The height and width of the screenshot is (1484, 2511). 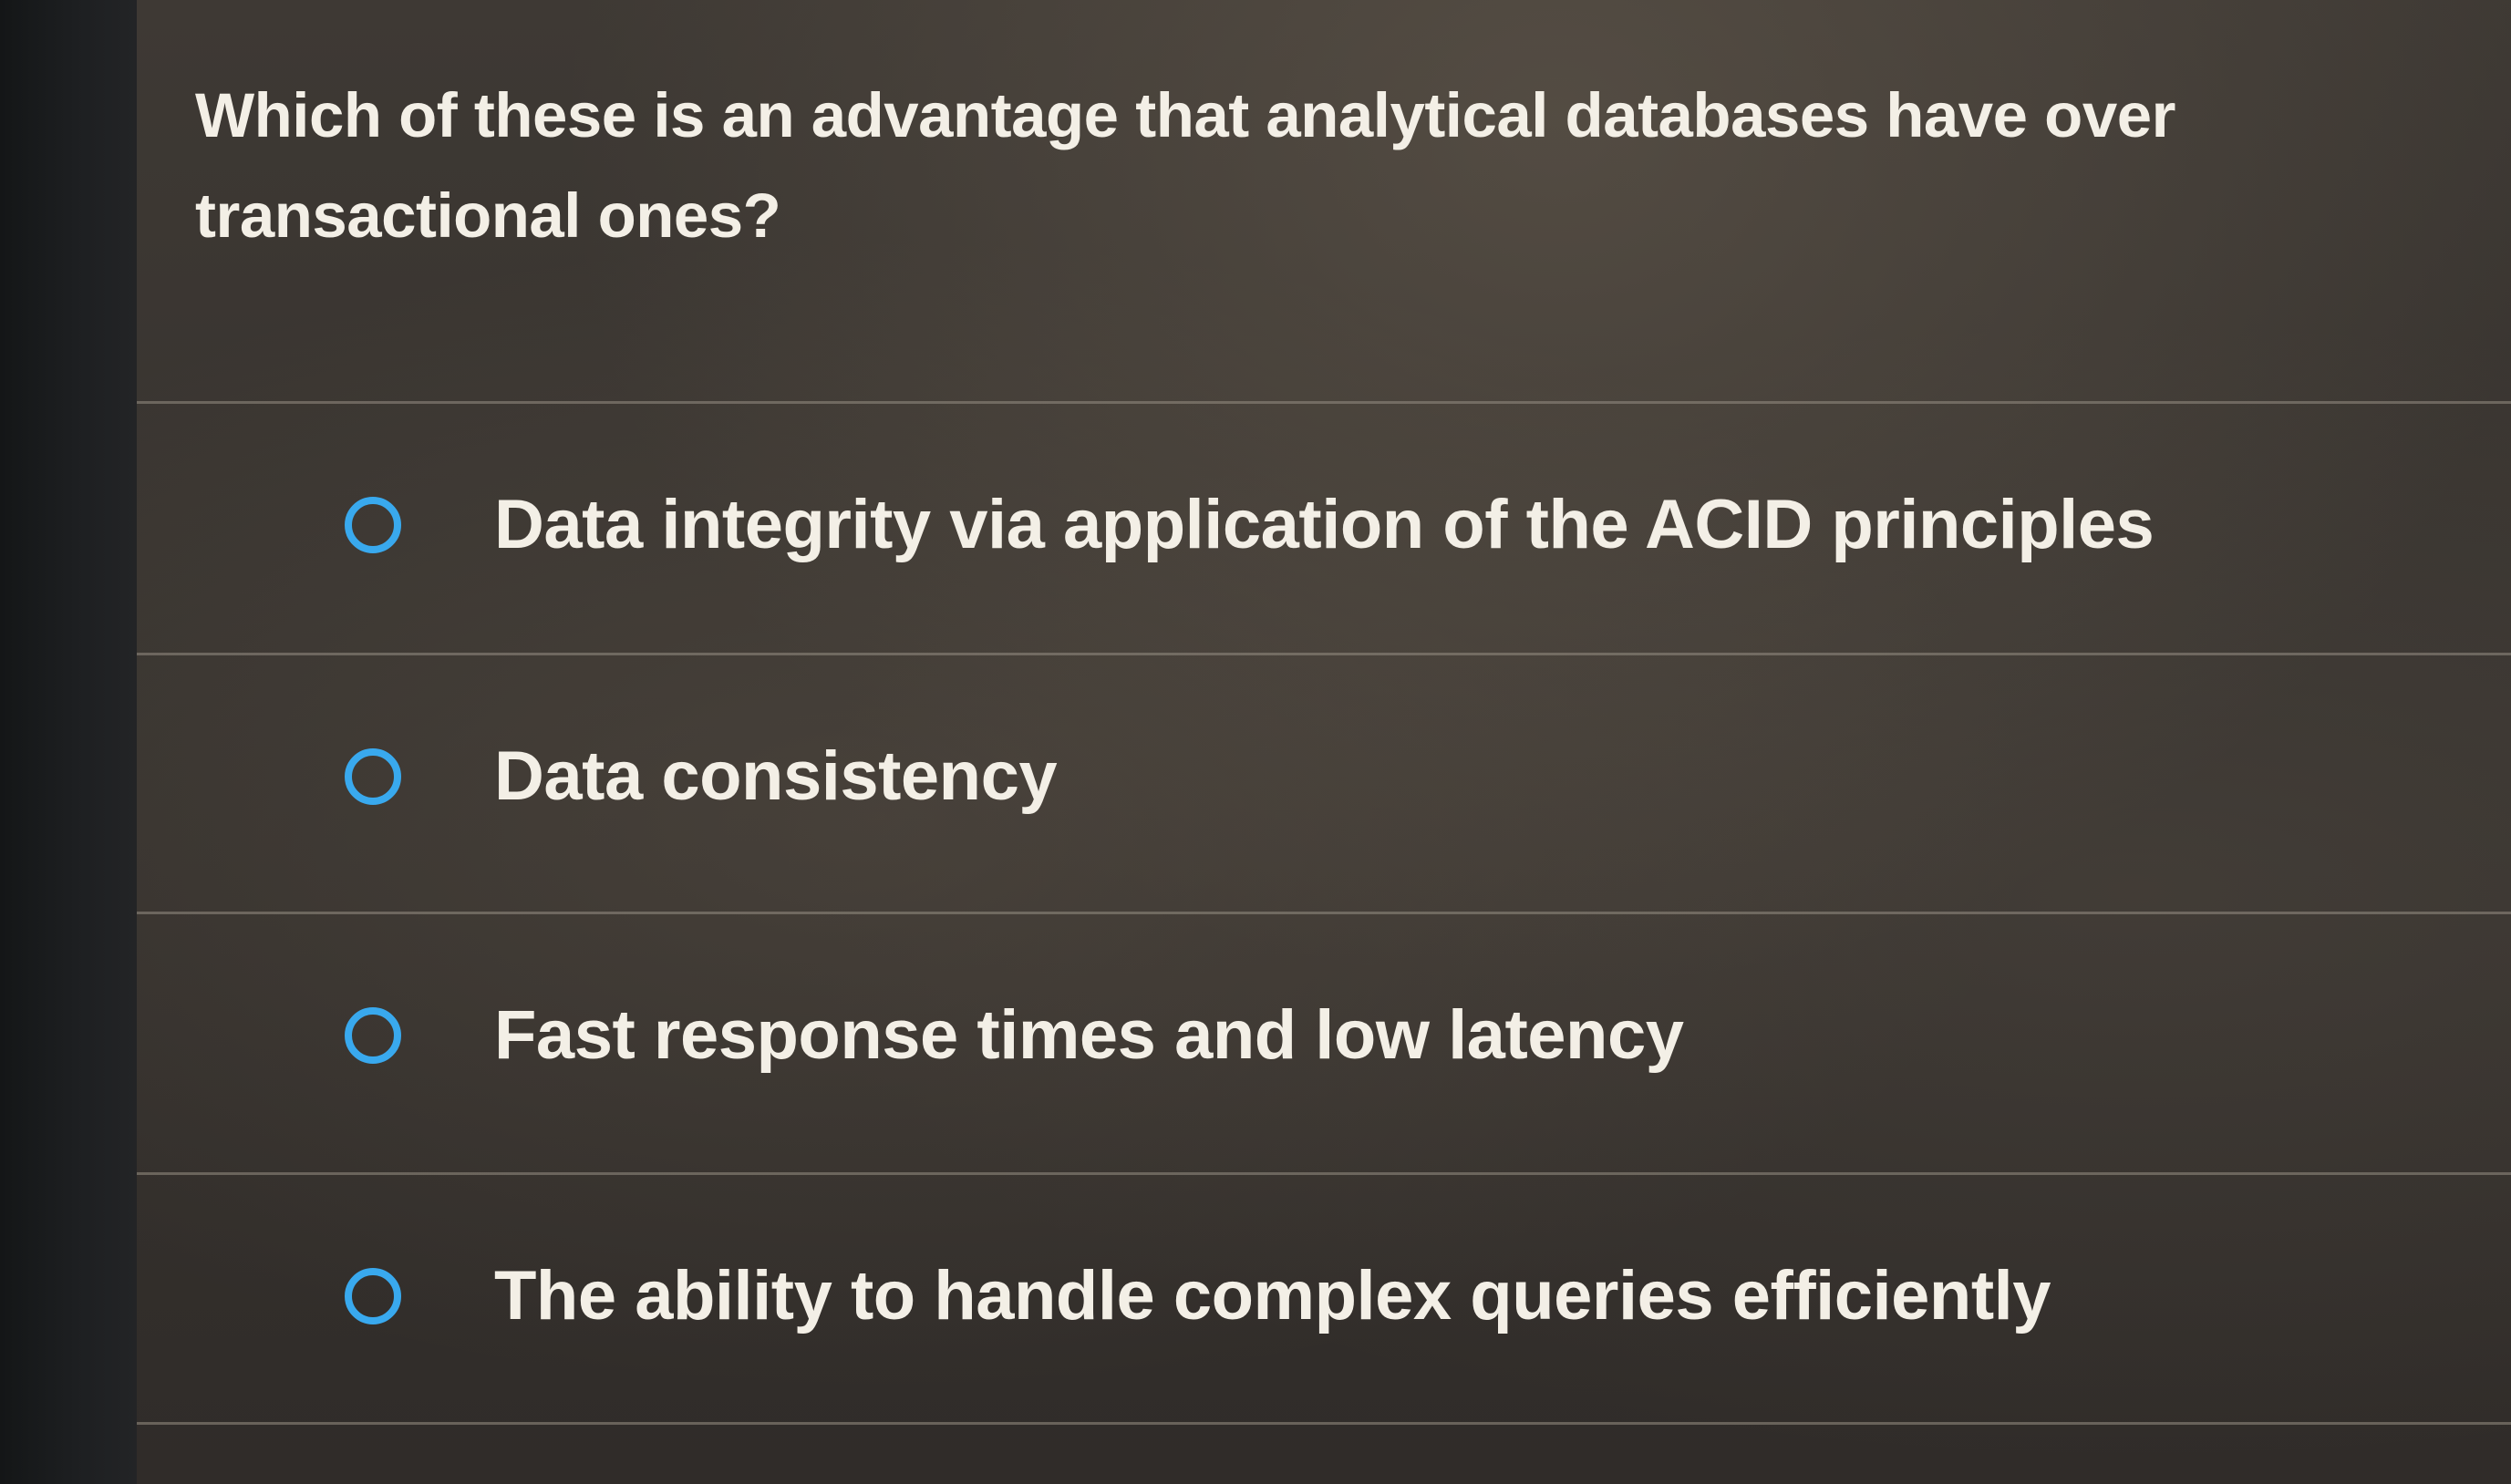 What do you see at coordinates (1324, 1423) in the screenshot?
I see `divider` at bounding box center [1324, 1423].